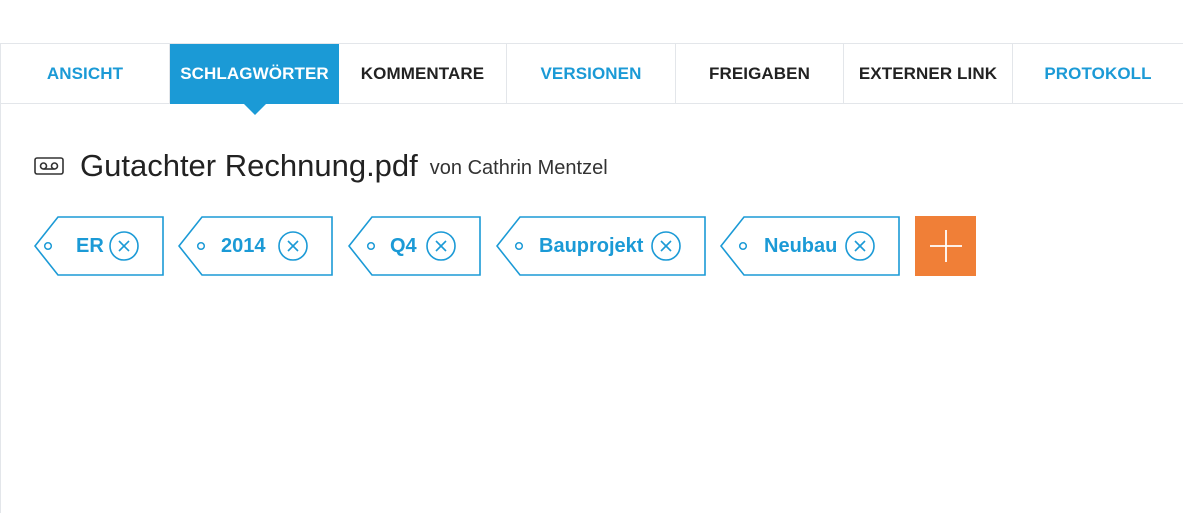 Image resolution: width=1184 pixels, height=513 pixels. I want to click on tag-label: Q4, so click(403, 246).